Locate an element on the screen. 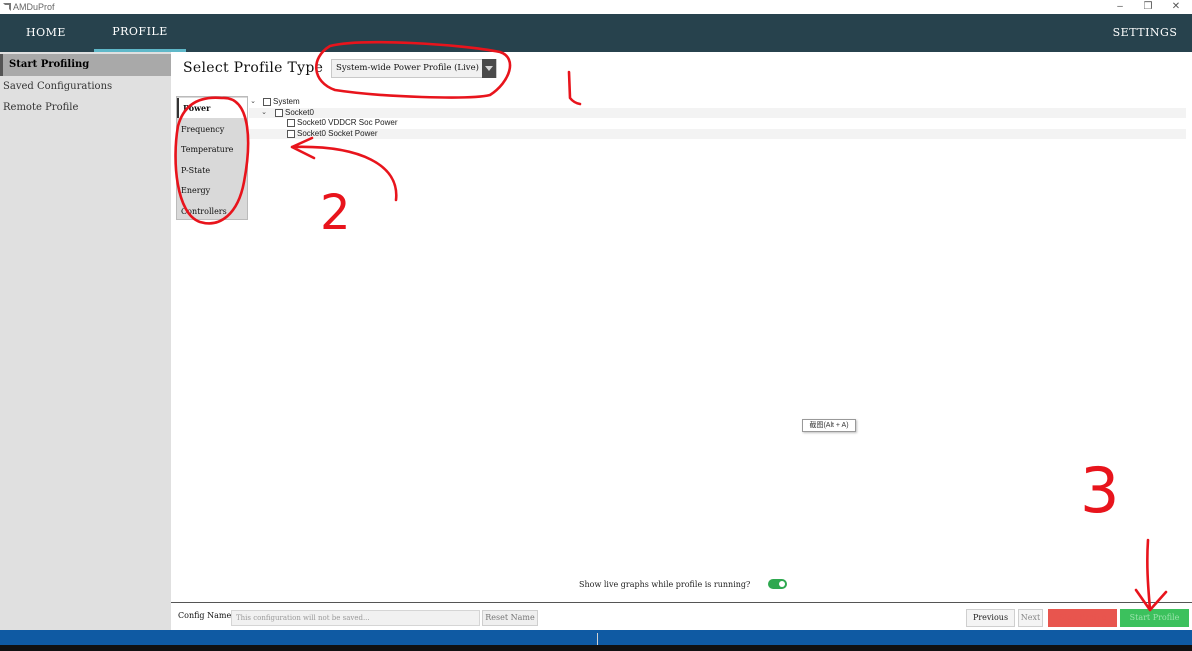  metric-tab-power: Power is located at coordinates (212, 108).